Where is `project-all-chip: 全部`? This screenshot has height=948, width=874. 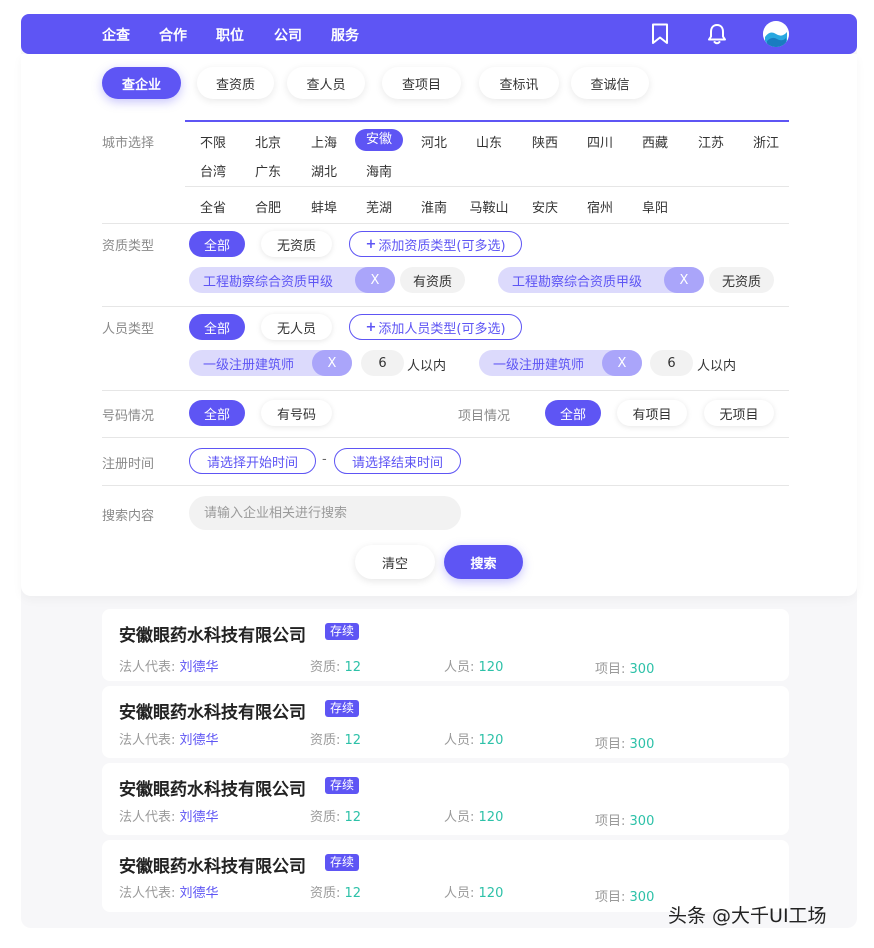 project-all-chip: 全部 is located at coordinates (573, 413).